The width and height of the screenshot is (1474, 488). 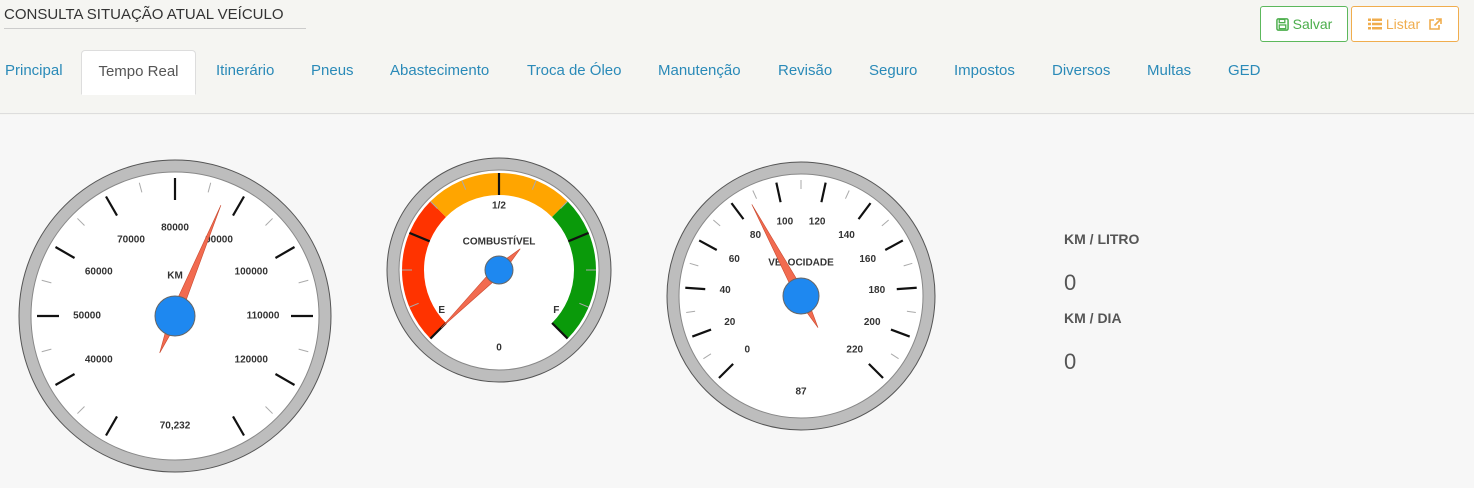 I want to click on fuel-title: COMBUSTÍVEL, so click(x=499, y=241).